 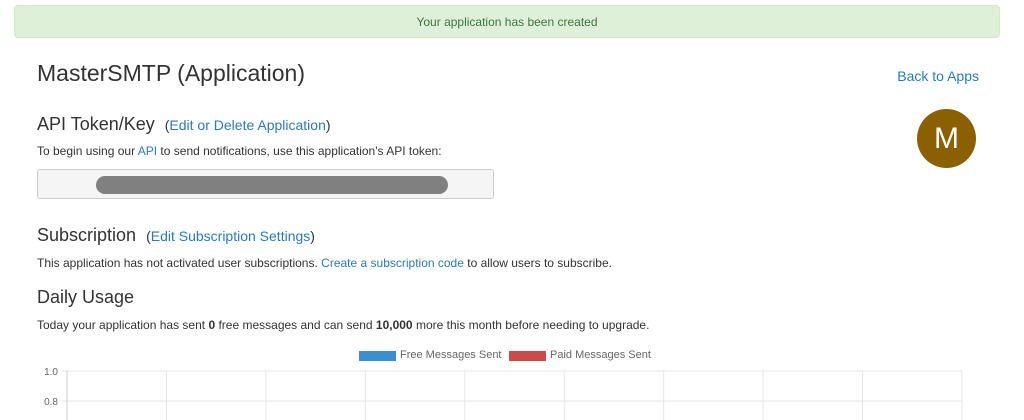 What do you see at coordinates (87, 235) in the screenshot?
I see `subscription-heading-text: Subscription` at bounding box center [87, 235].